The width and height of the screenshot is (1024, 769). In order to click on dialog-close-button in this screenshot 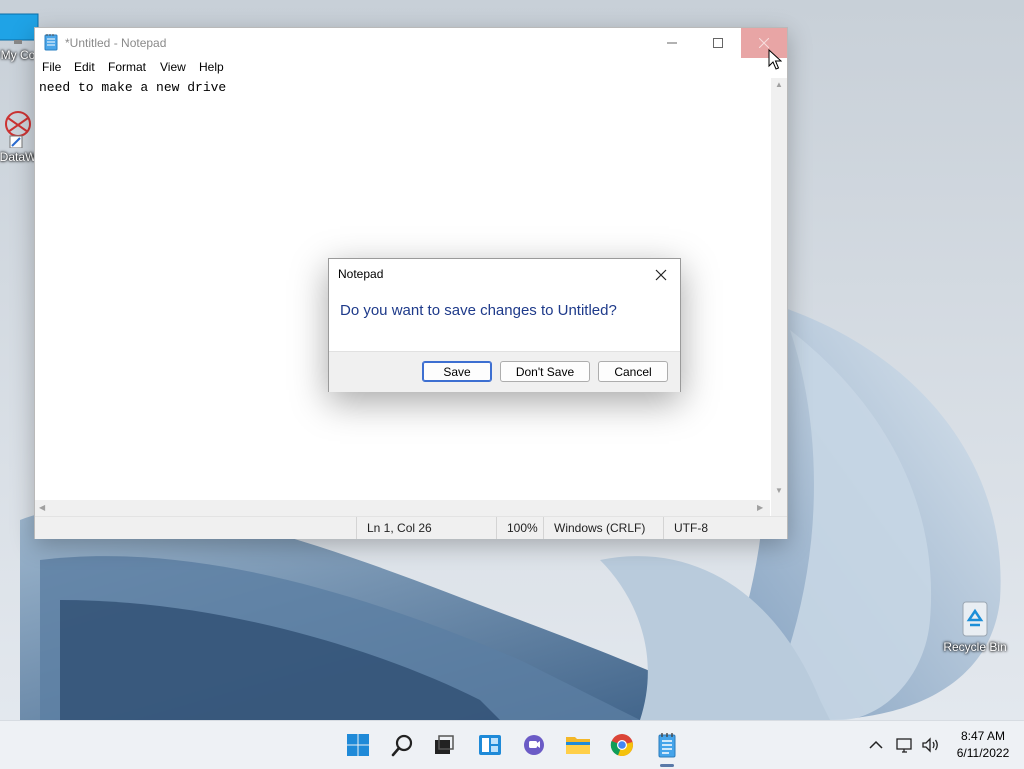, I will do `click(661, 275)`.